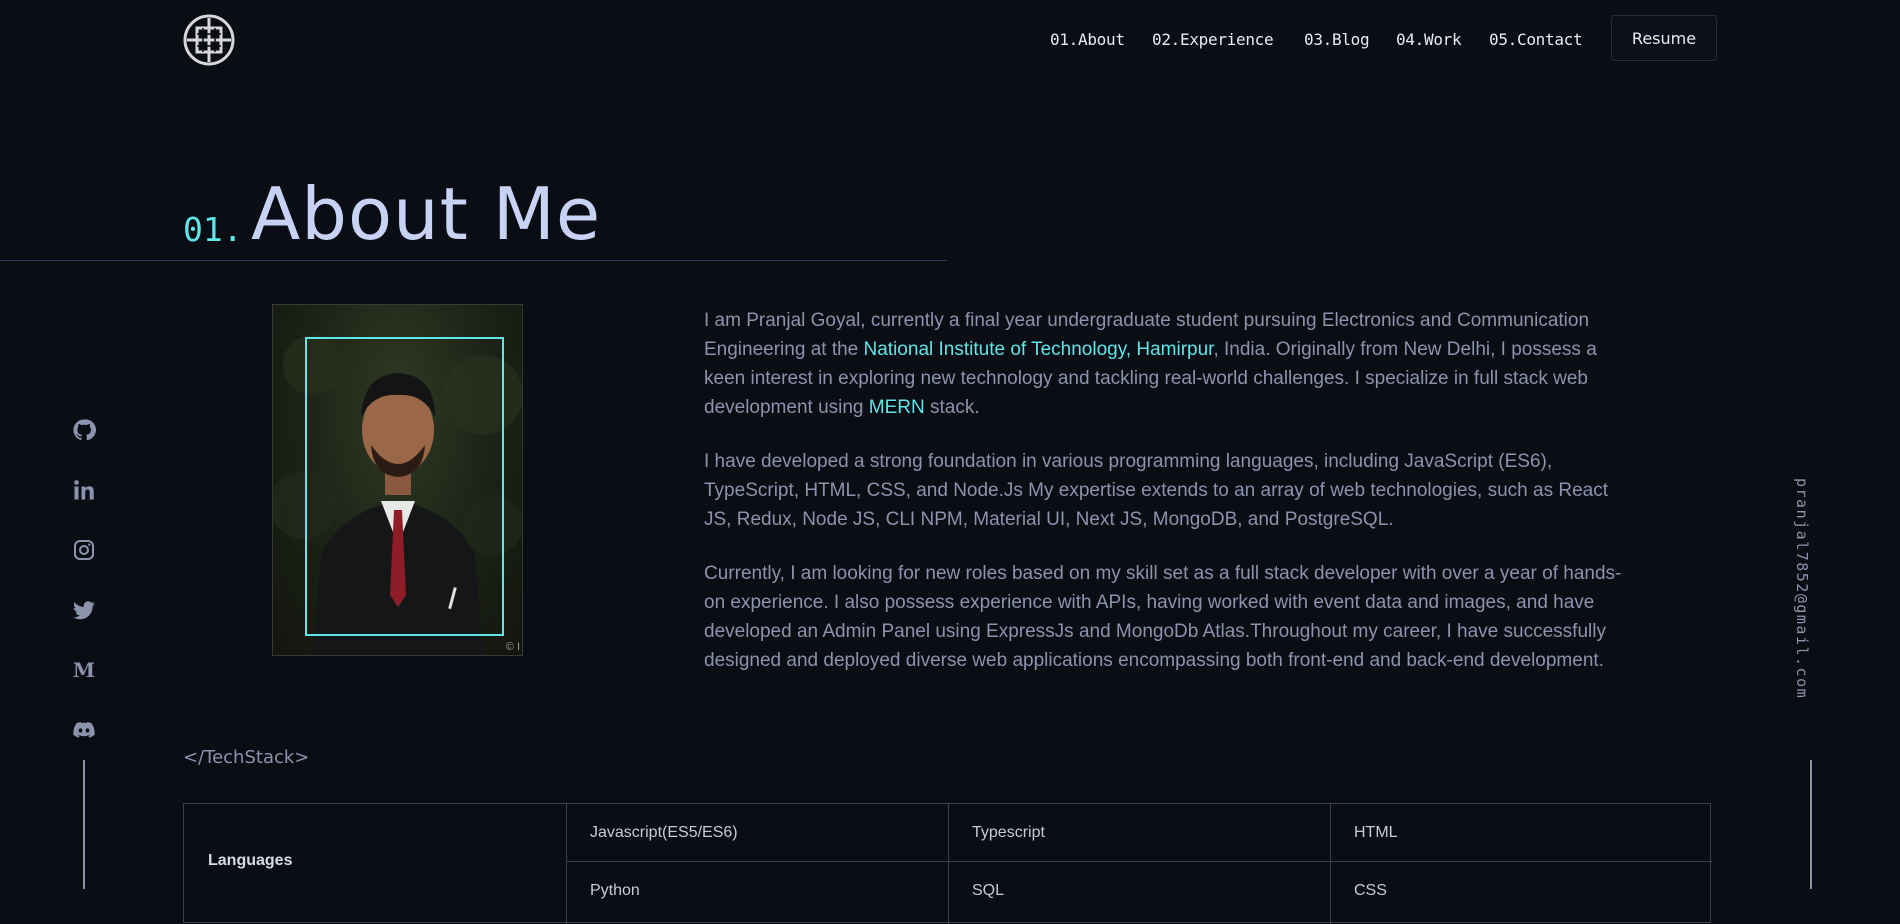 The height and width of the screenshot is (924, 1900). What do you see at coordinates (988, 890) in the screenshot?
I see `table-cell: SQL` at bounding box center [988, 890].